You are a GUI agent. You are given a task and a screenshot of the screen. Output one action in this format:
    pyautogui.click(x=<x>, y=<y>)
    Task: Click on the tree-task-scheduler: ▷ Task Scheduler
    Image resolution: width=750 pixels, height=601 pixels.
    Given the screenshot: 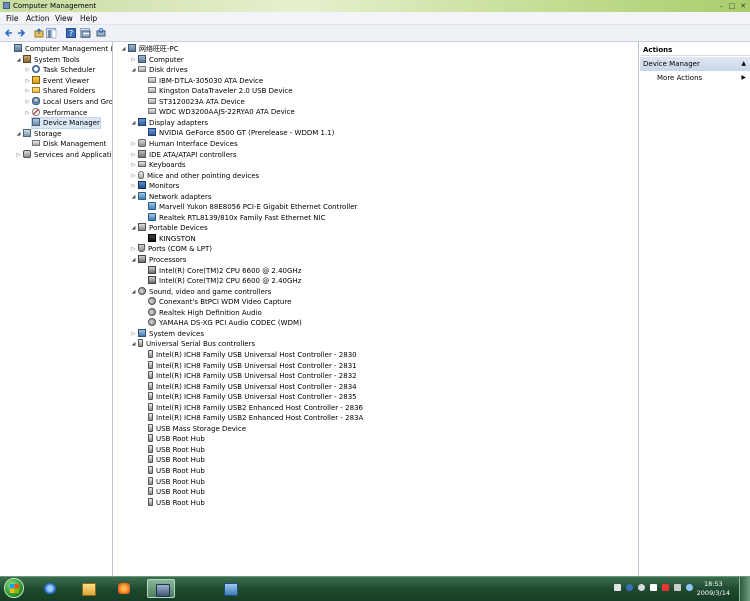 What is the action you would take?
    pyautogui.click(x=60, y=70)
    